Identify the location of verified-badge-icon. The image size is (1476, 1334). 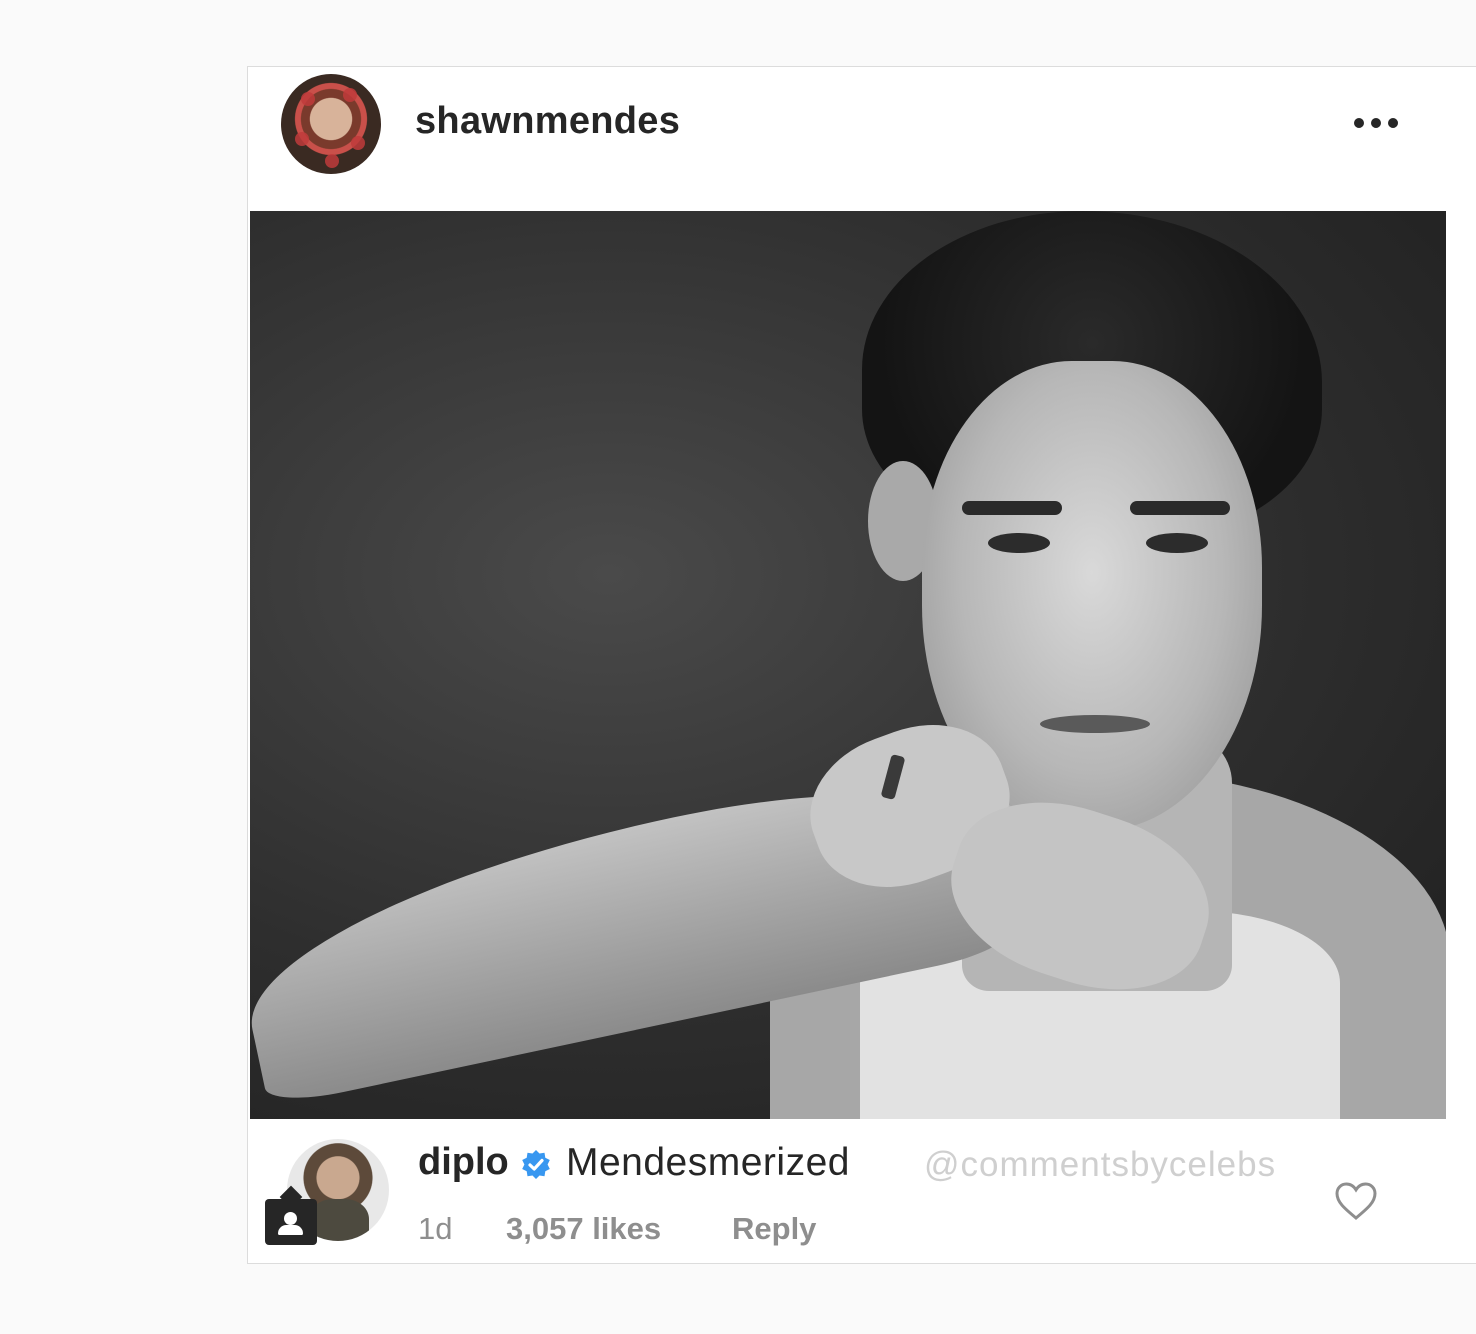
(536, 1164).